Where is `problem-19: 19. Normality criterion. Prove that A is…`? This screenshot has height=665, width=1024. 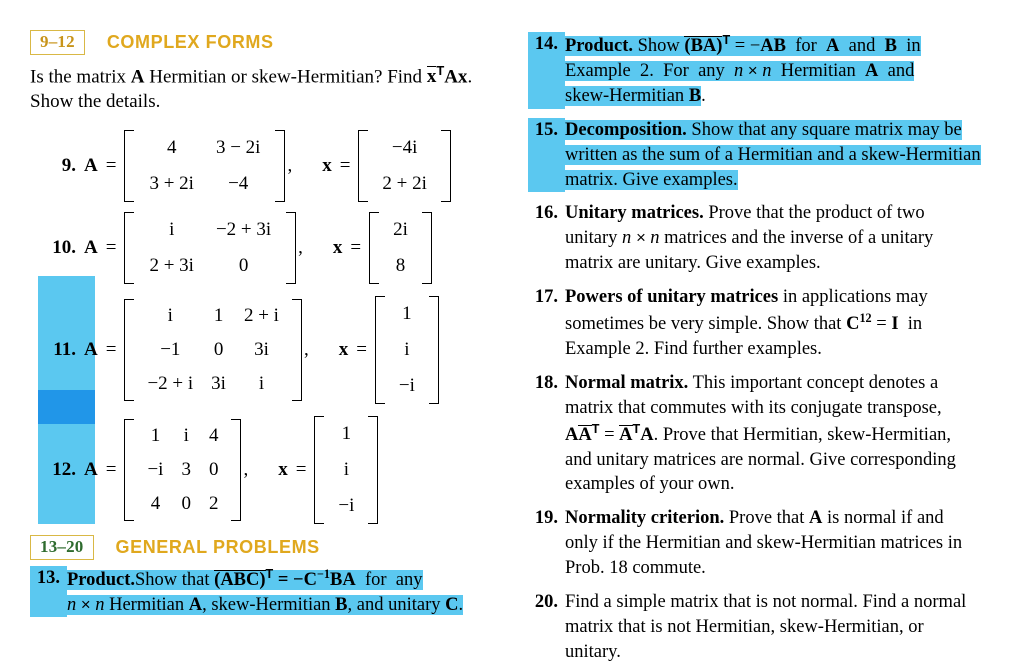 problem-19: 19. Normality criterion. Prove that A is… is located at coordinates (767, 543).